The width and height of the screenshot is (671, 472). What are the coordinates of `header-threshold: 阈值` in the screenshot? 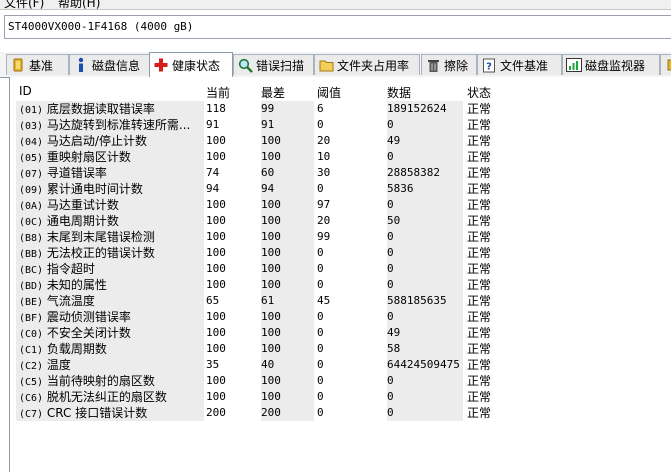 It's located at (329, 93).